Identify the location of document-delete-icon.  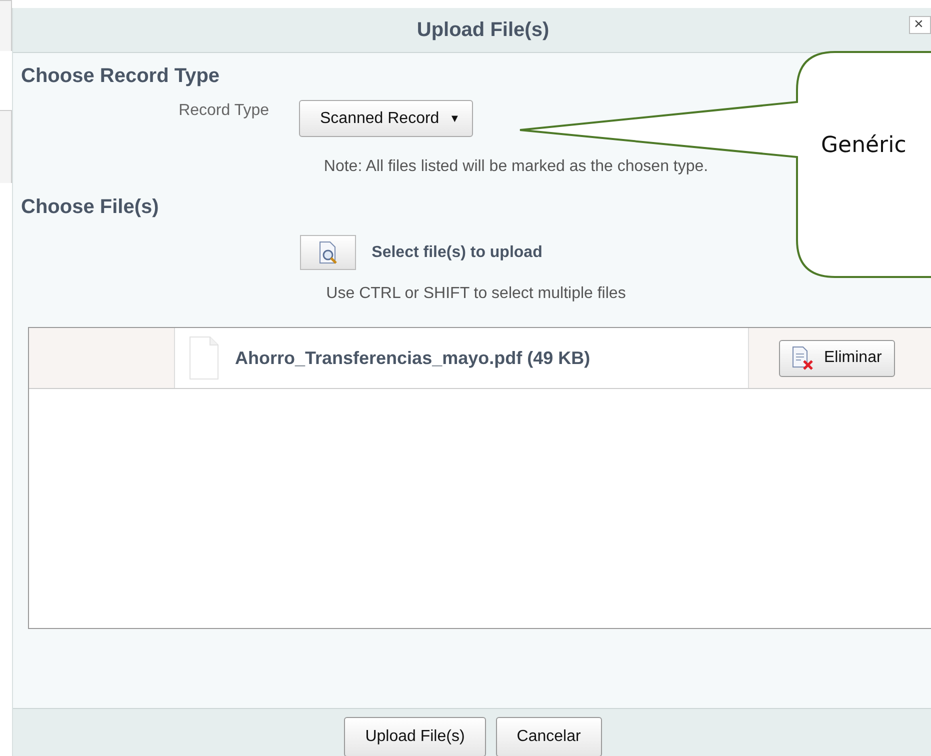
(802, 358).